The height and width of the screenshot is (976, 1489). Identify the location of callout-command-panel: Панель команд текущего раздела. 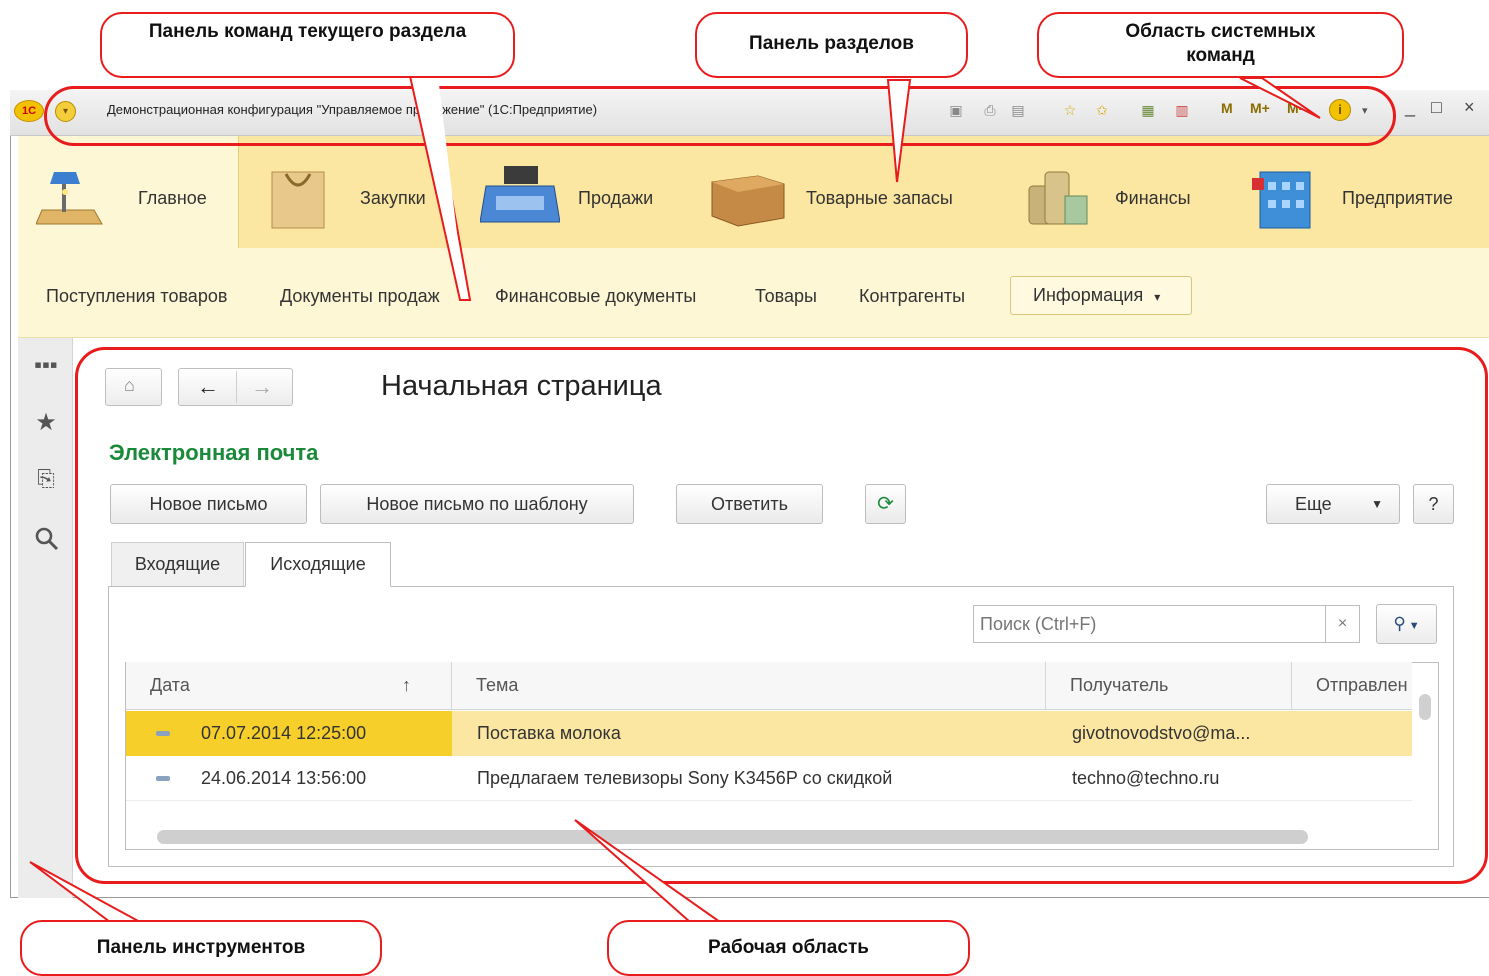
(307, 45).